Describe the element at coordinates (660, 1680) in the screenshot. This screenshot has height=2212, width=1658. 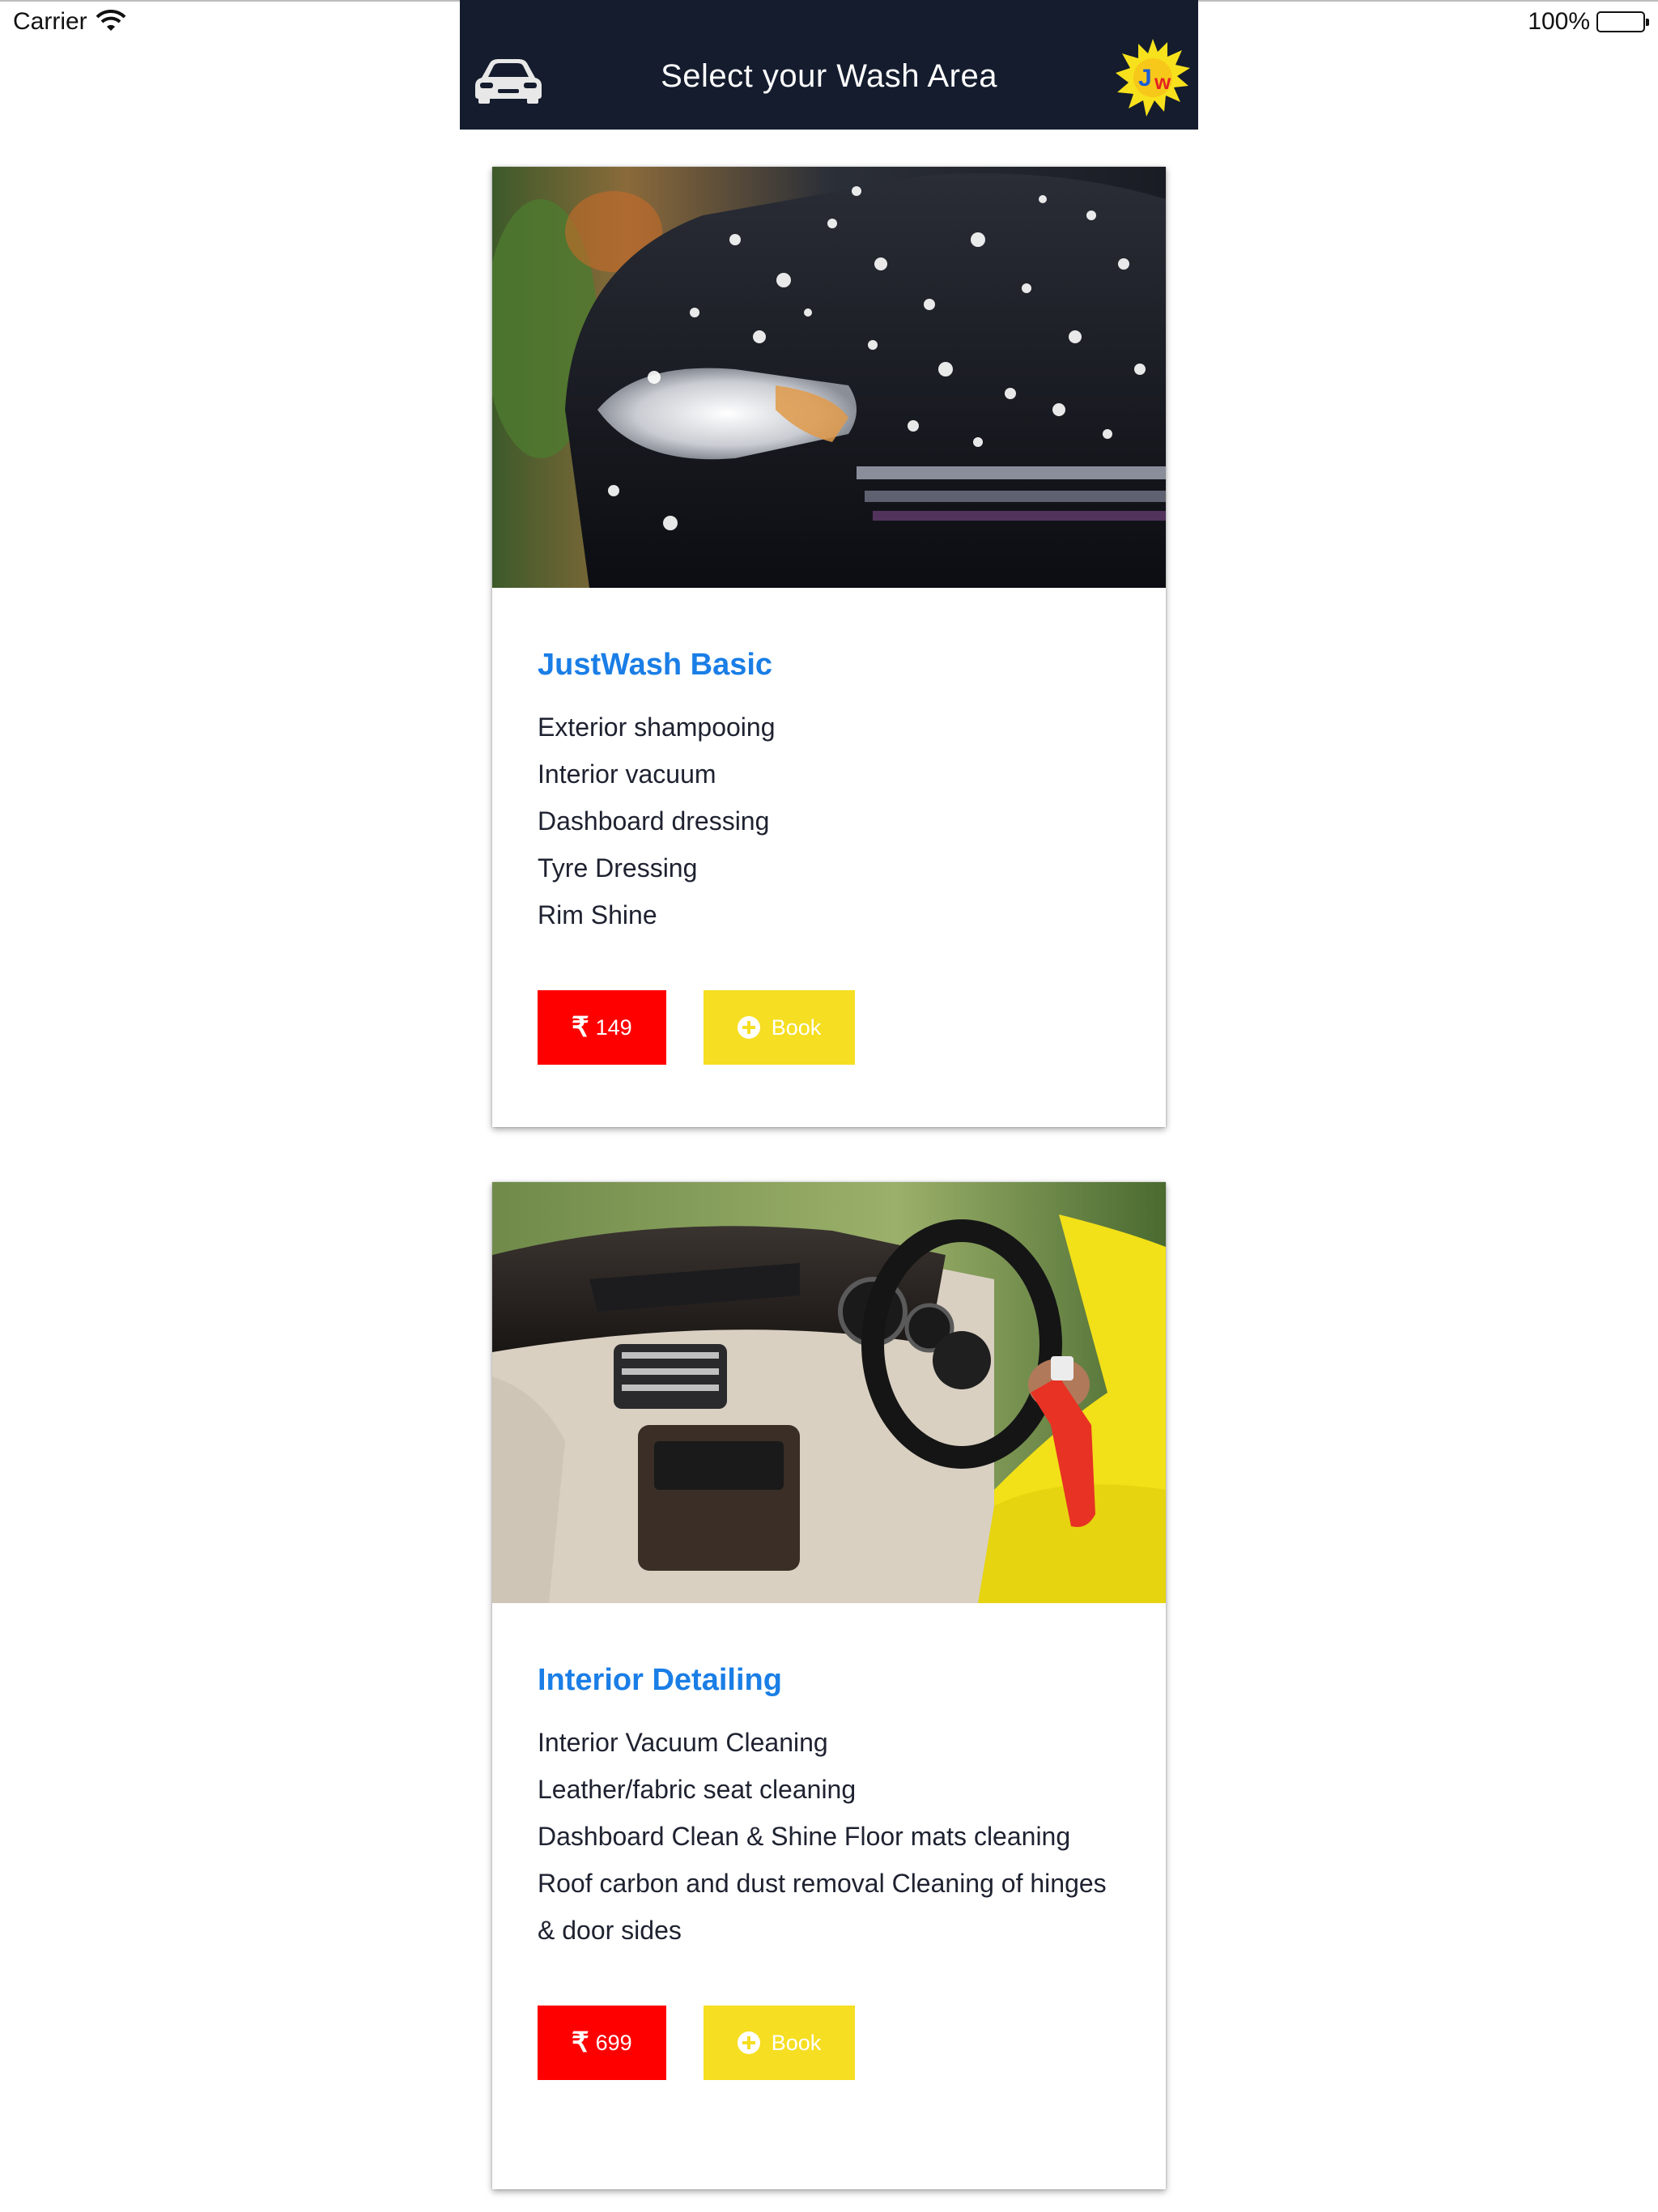
I see `package-title: Interior Detailing` at that location.